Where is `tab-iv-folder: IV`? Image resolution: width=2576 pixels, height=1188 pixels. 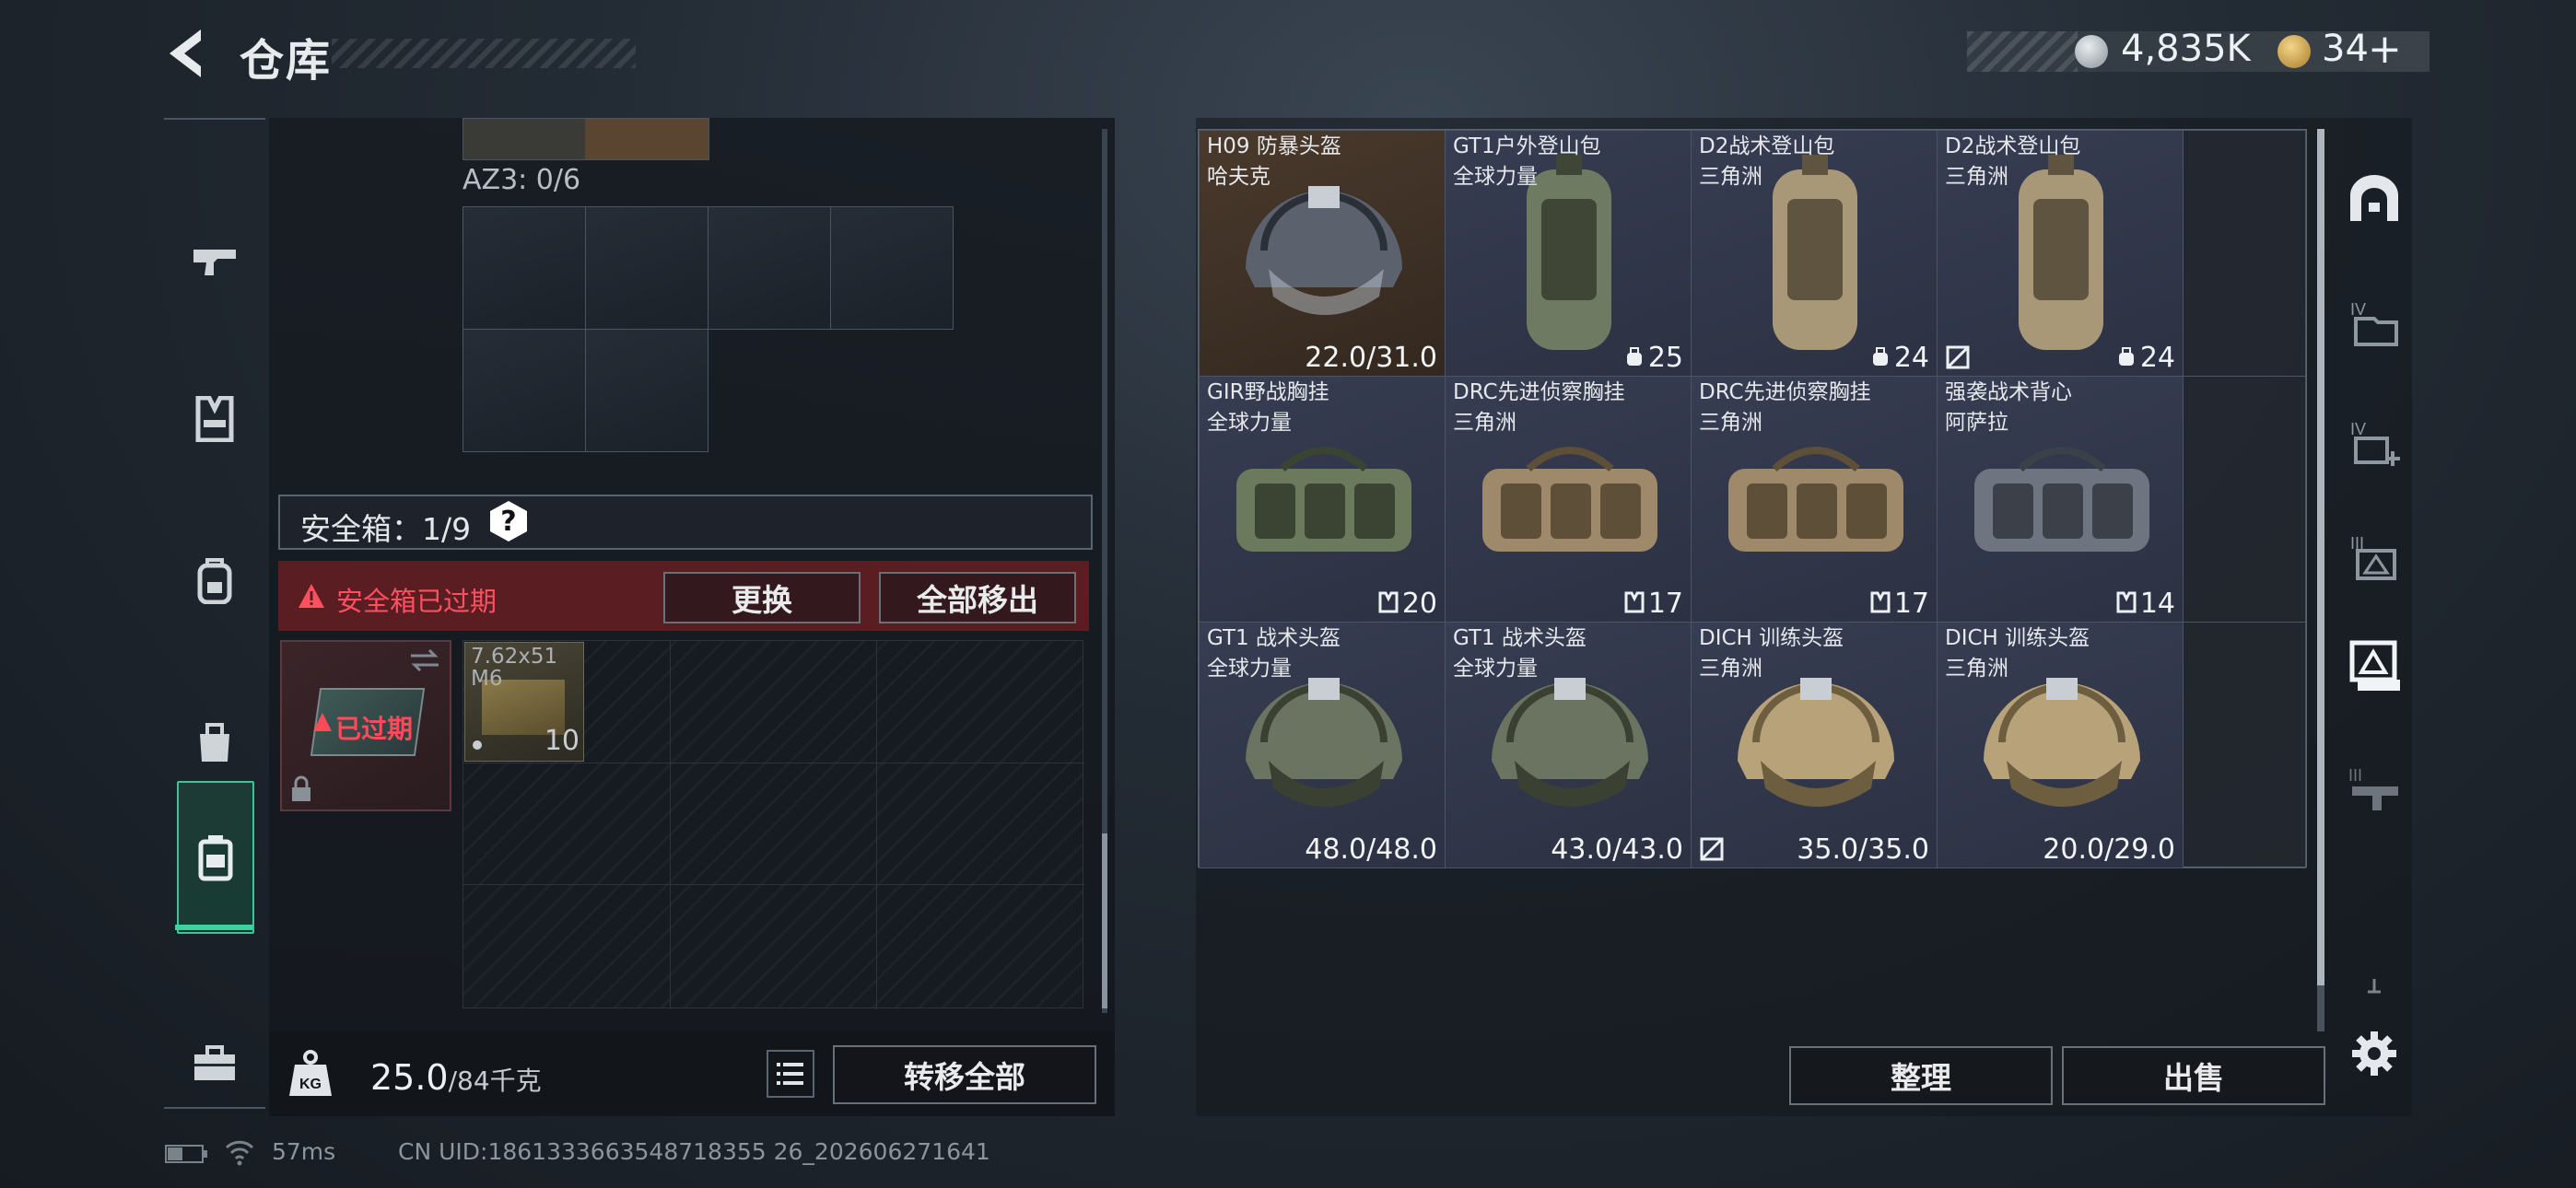 tab-iv-folder: IV is located at coordinates (2374, 322).